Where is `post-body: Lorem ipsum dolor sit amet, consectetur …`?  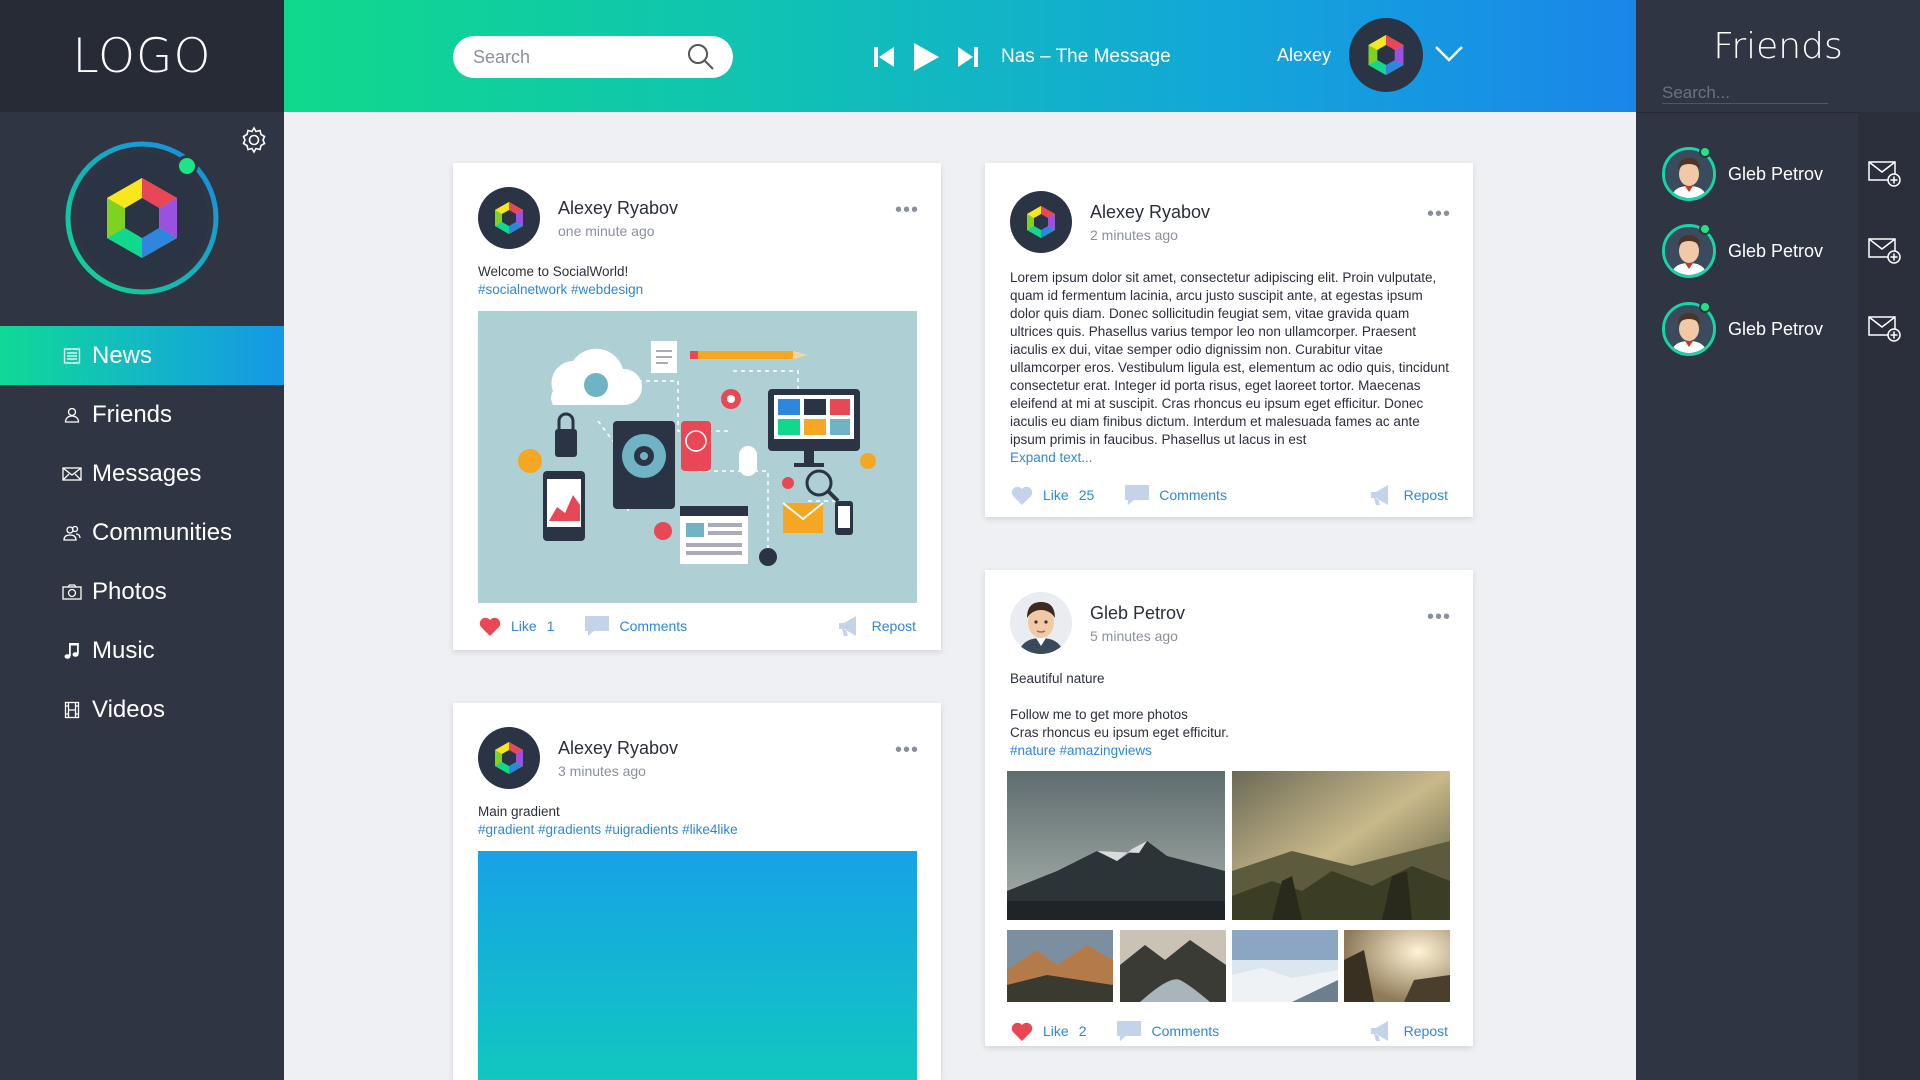
post-body: Lorem ipsum dolor sit amet, consectetur … is located at coordinates (1230, 368).